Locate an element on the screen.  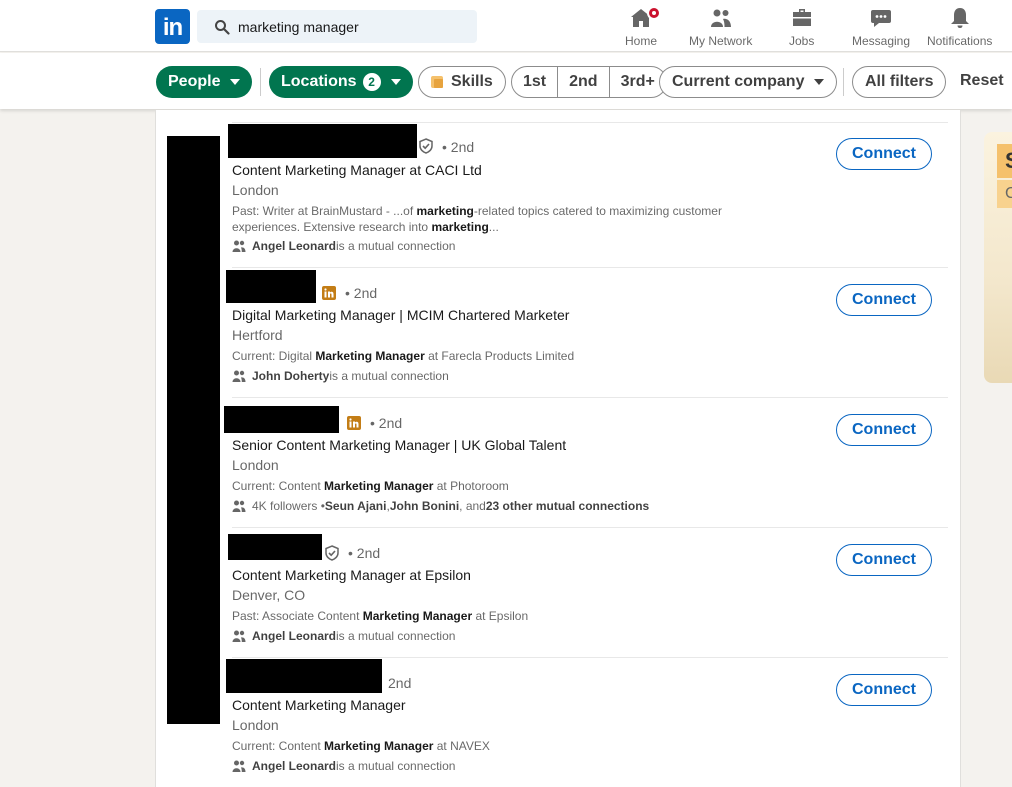
nav-notifications-label: Notifications is located at coordinates (960, 41).